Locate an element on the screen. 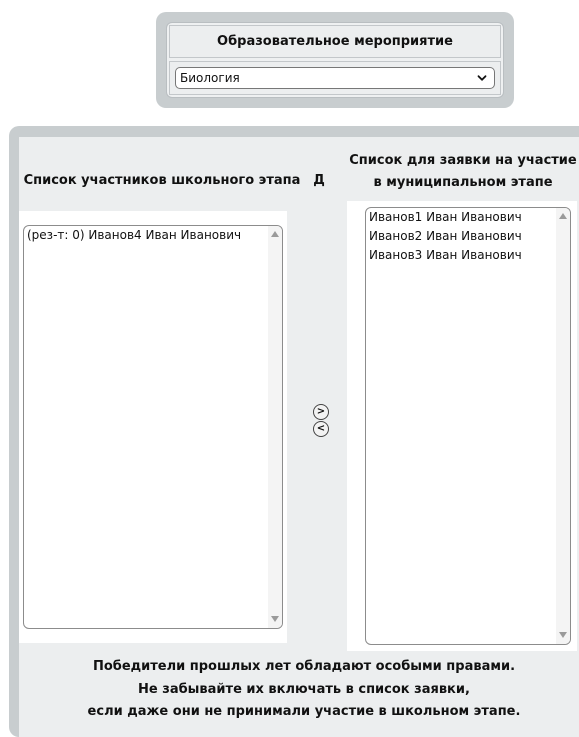 The image size is (579, 737). move-right-button: > is located at coordinates (321, 412).